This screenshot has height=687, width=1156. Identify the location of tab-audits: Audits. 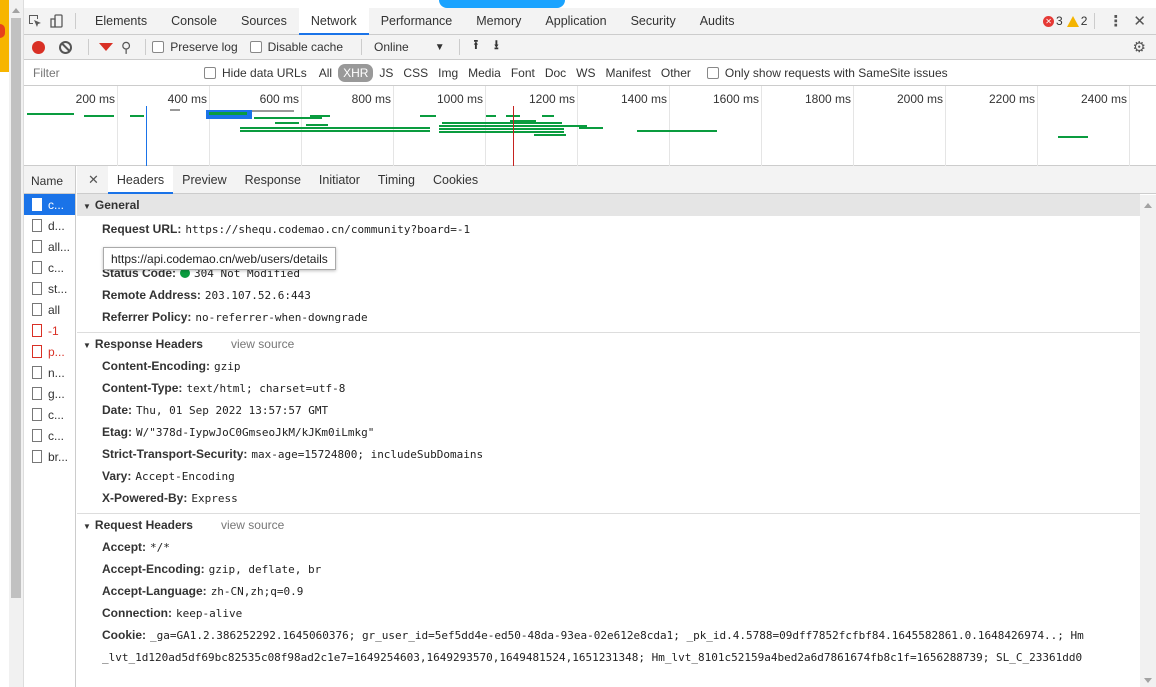
(717, 21).